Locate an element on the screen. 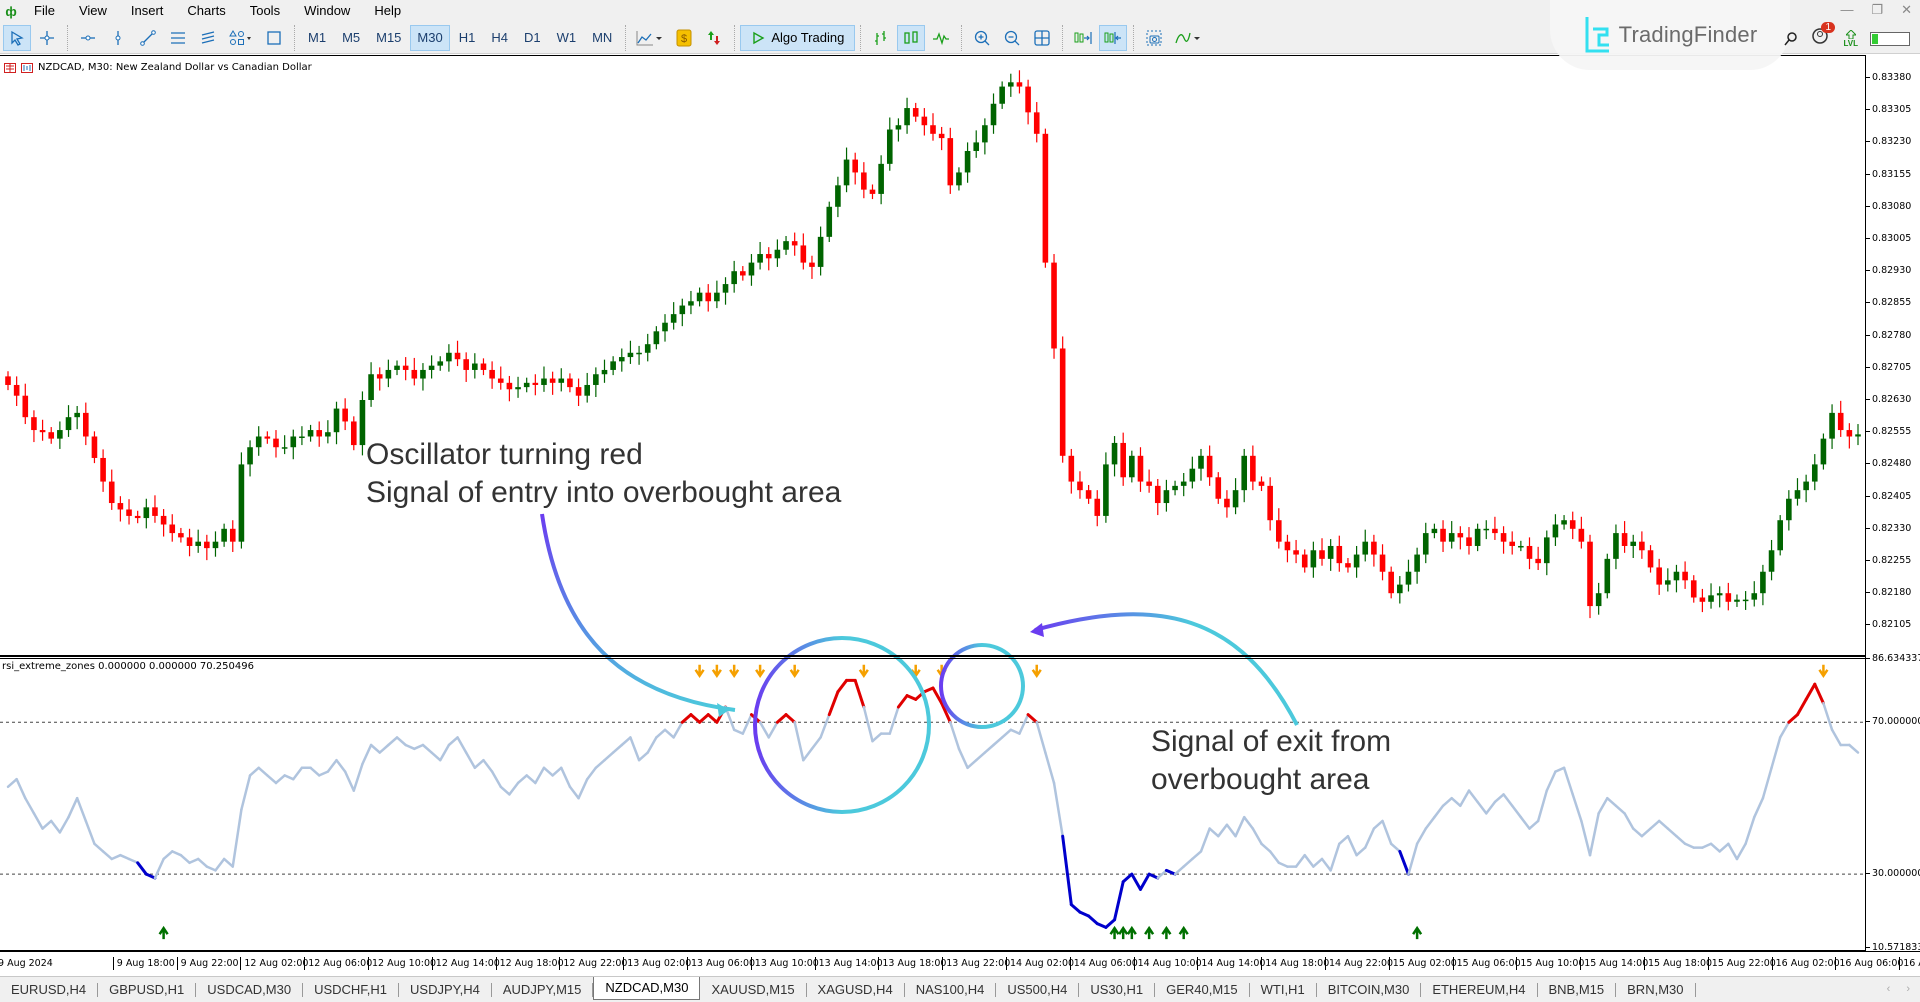 This screenshot has height=1002, width=1920. timeframe-d1: D1 is located at coordinates (532, 38).